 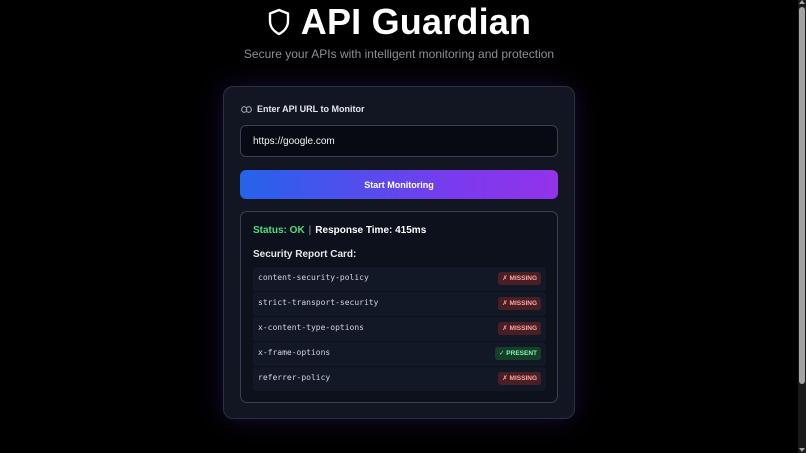 I want to click on header-name: strict-transport-security, so click(x=318, y=302).